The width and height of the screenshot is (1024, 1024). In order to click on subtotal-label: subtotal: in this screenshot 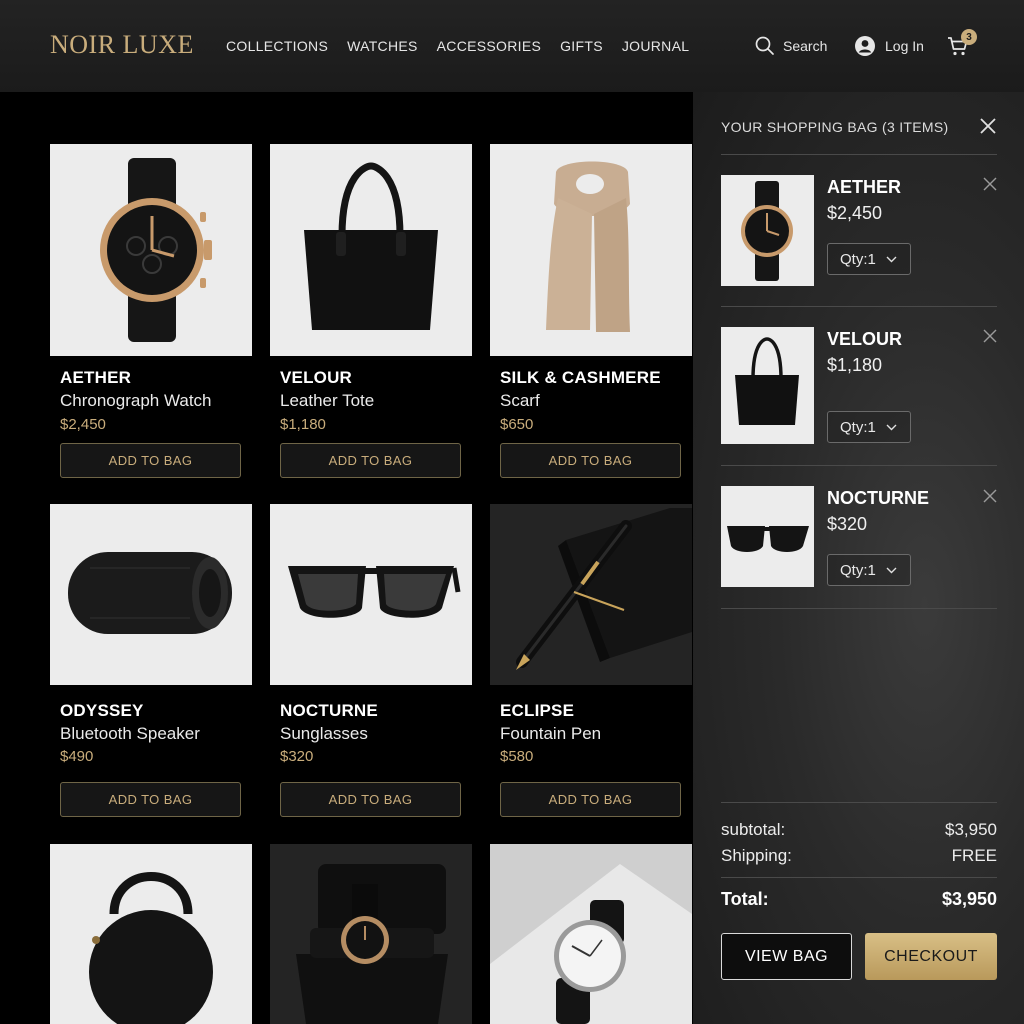, I will do `click(753, 829)`.